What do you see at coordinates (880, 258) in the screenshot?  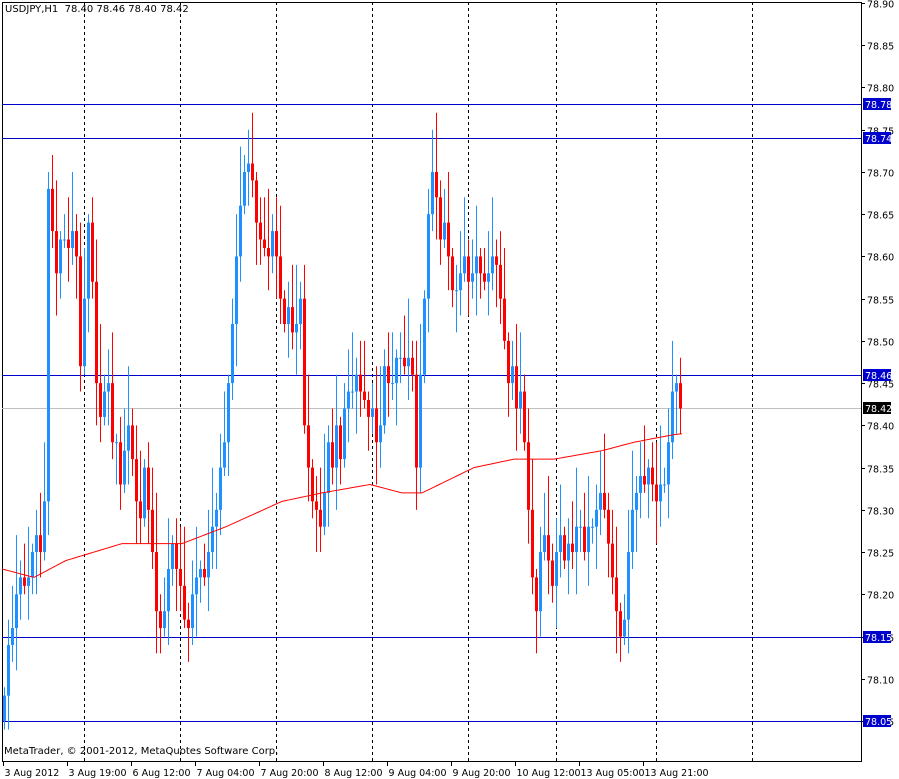 I see `y-tick-label: 78.60` at bounding box center [880, 258].